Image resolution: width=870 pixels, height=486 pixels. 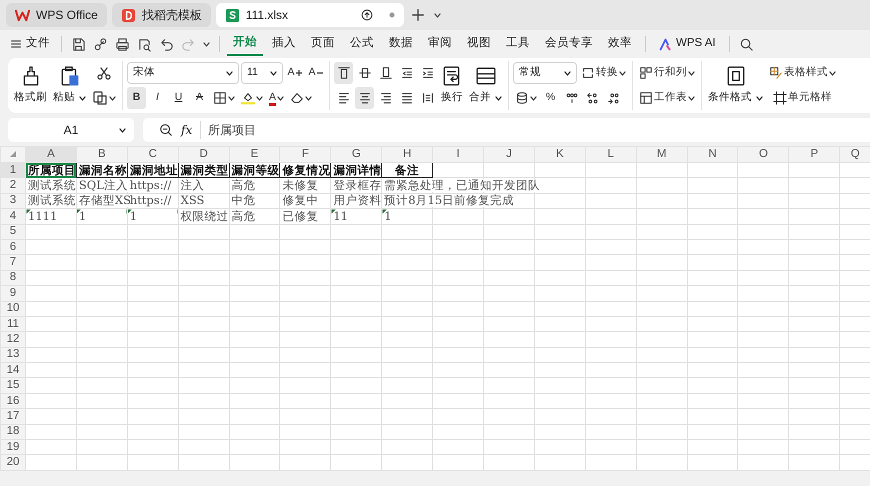 What do you see at coordinates (30, 85) in the screenshot?
I see `format-painter-button: 格式刷` at bounding box center [30, 85].